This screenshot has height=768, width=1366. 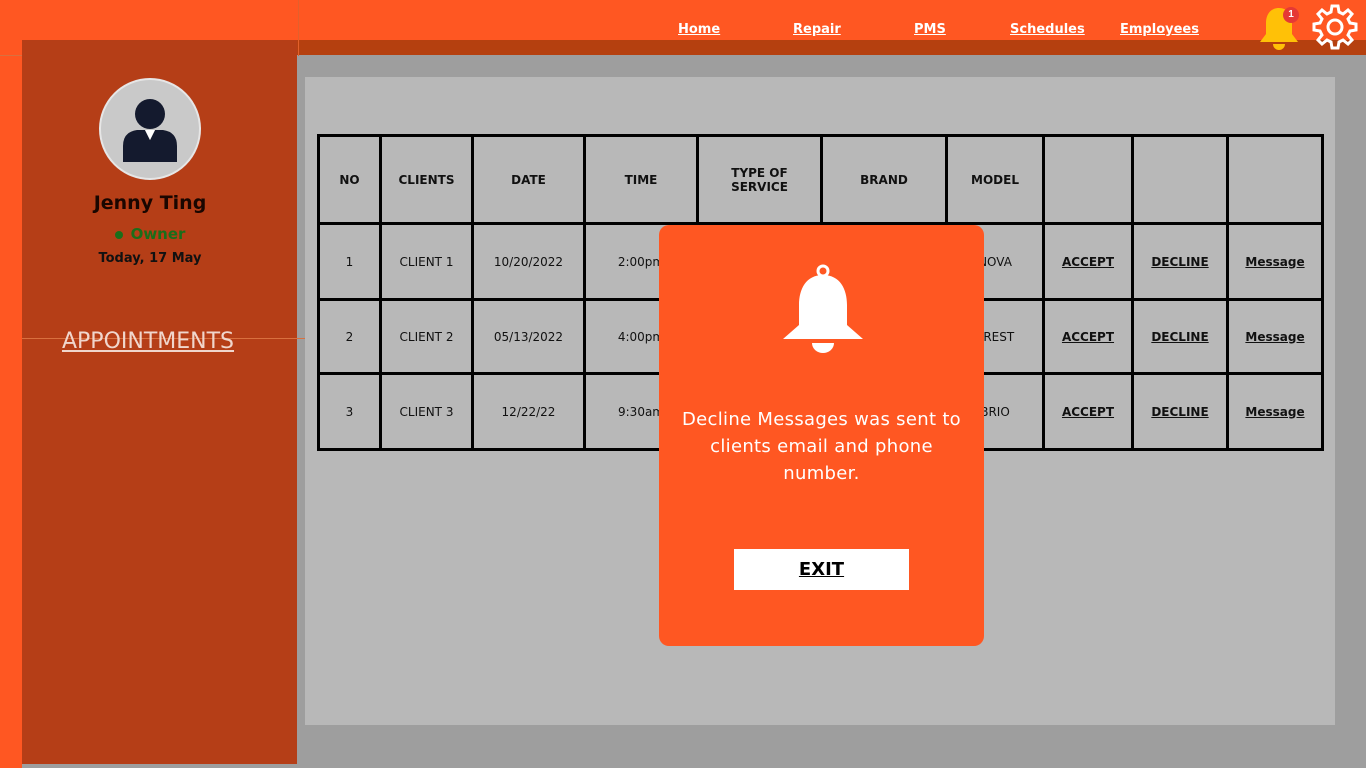 I want to click on user-icon, so click(x=150, y=130).